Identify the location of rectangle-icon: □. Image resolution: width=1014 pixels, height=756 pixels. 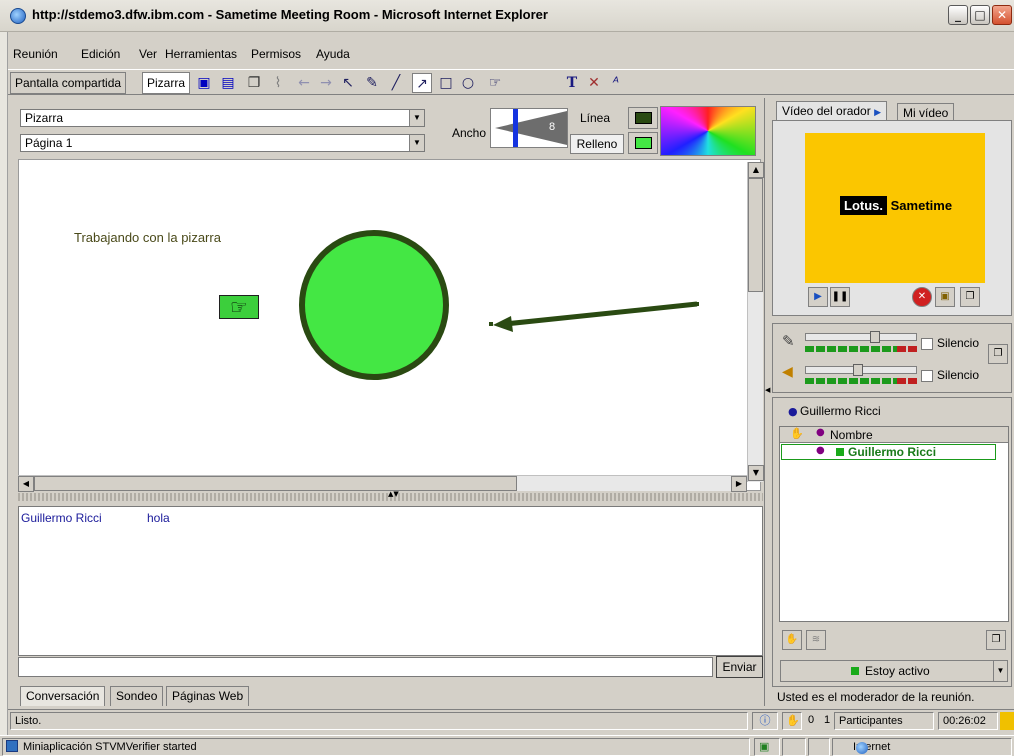
(446, 83).